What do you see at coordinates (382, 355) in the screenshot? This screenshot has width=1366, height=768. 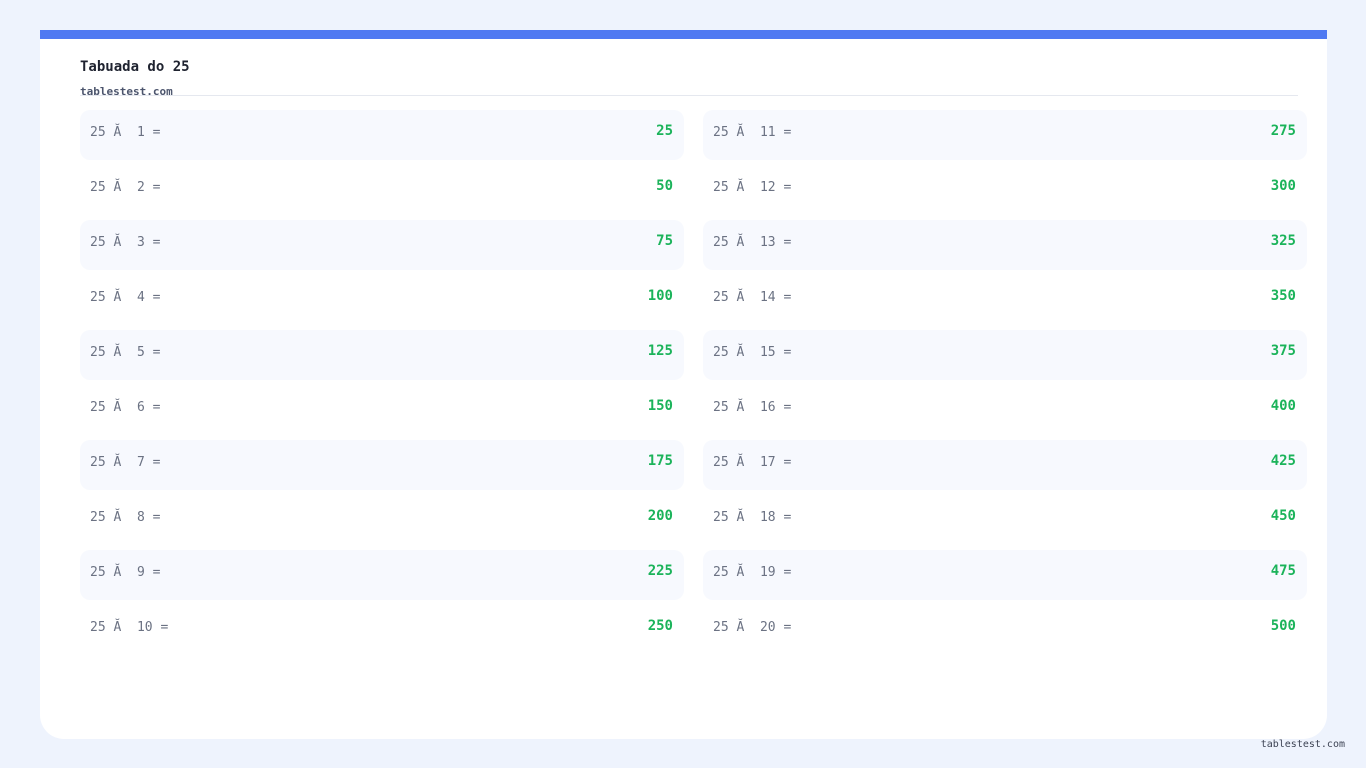 I see `table-row: 25 Ă 5 = 125` at bounding box center [382, 355].